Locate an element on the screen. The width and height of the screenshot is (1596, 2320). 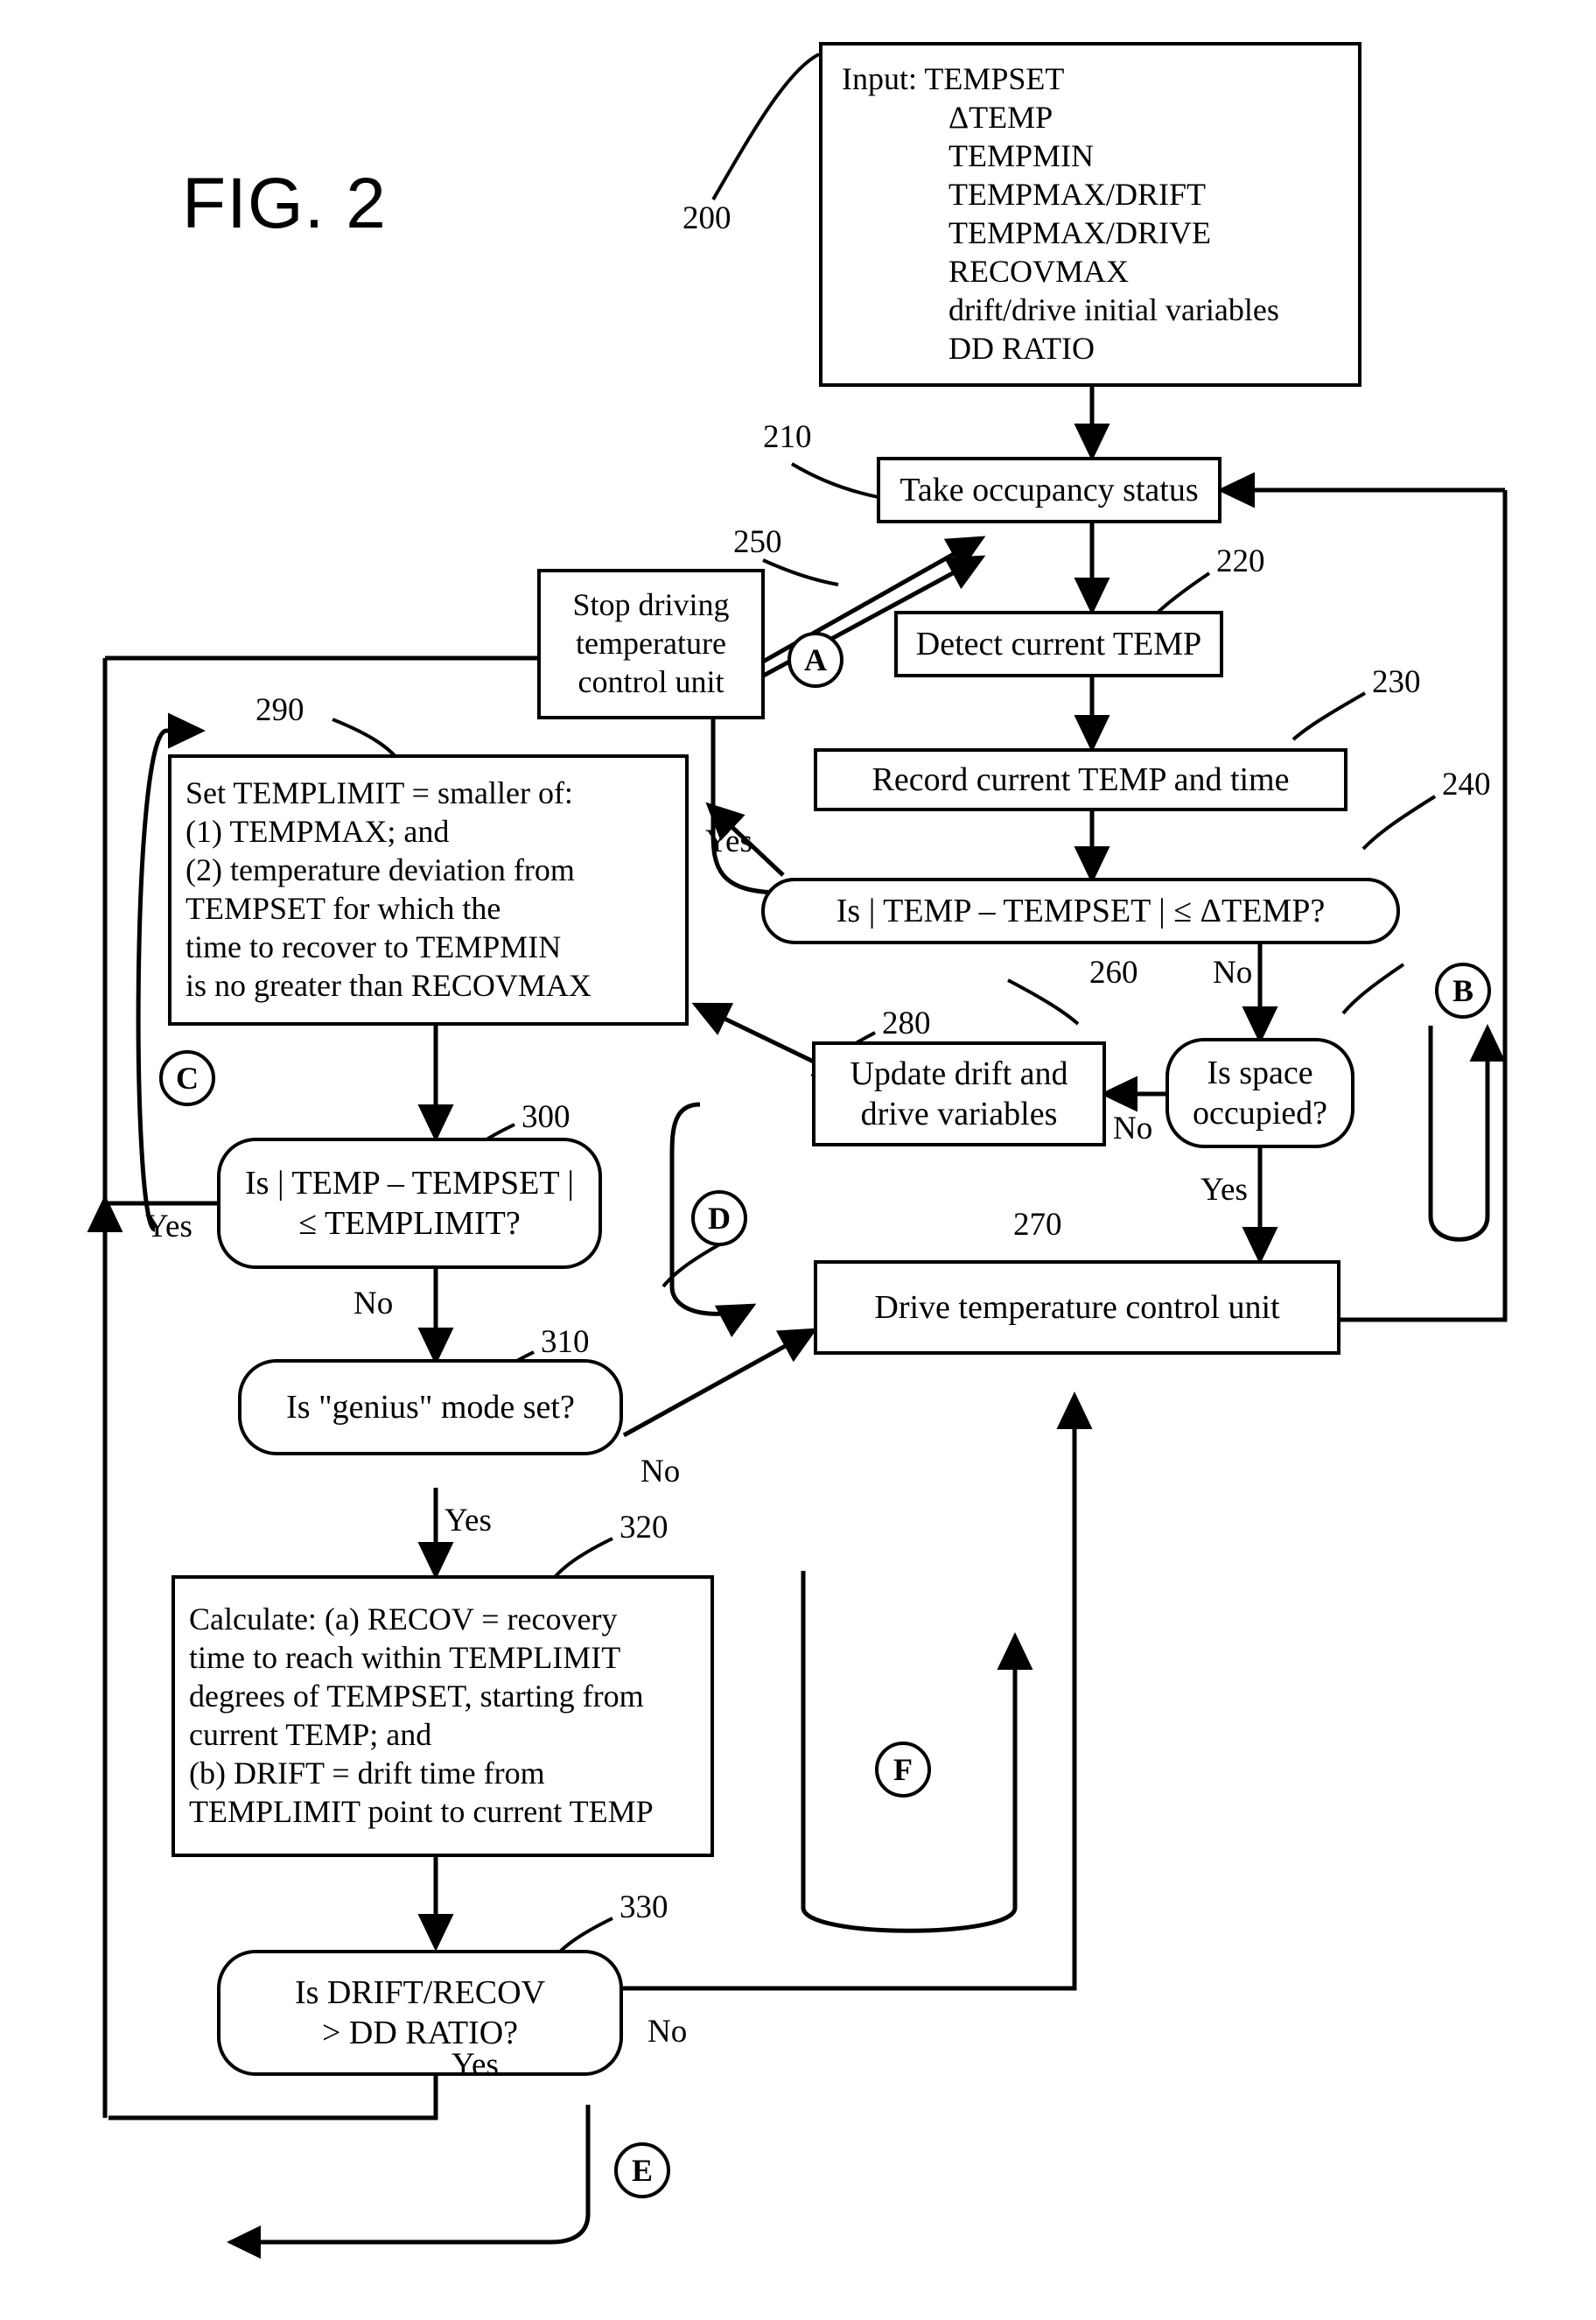
node-update-drift-drive-variables: Update drift and drive variables is located at coordinates (959, 1093).